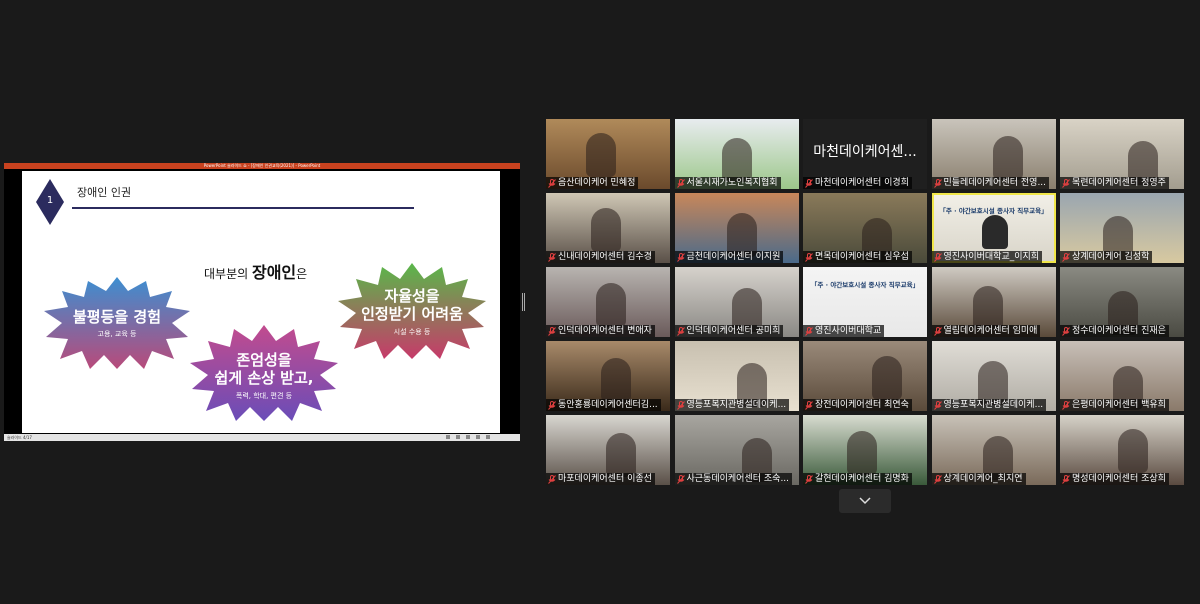  I want to click on participant-tile: 목련데이케어센터 정영주, so click(1122, 154).